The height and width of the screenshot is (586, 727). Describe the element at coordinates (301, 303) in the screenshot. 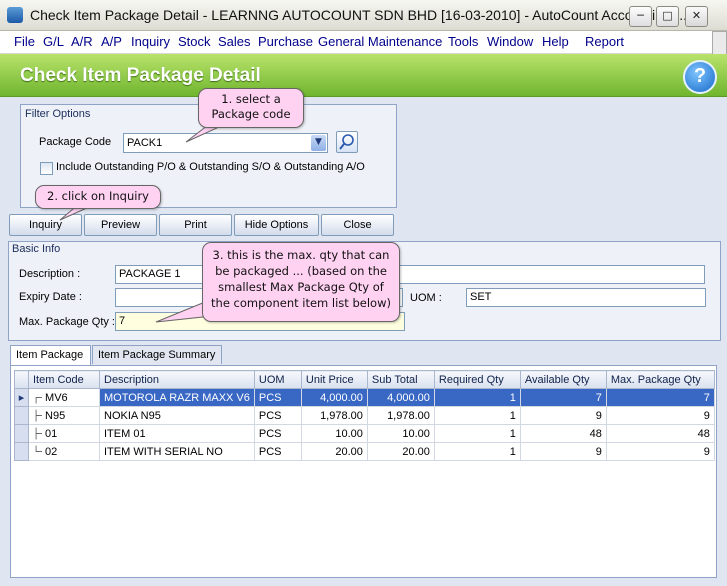

I see `callout-3-line-4: the component item list below)` at that location.